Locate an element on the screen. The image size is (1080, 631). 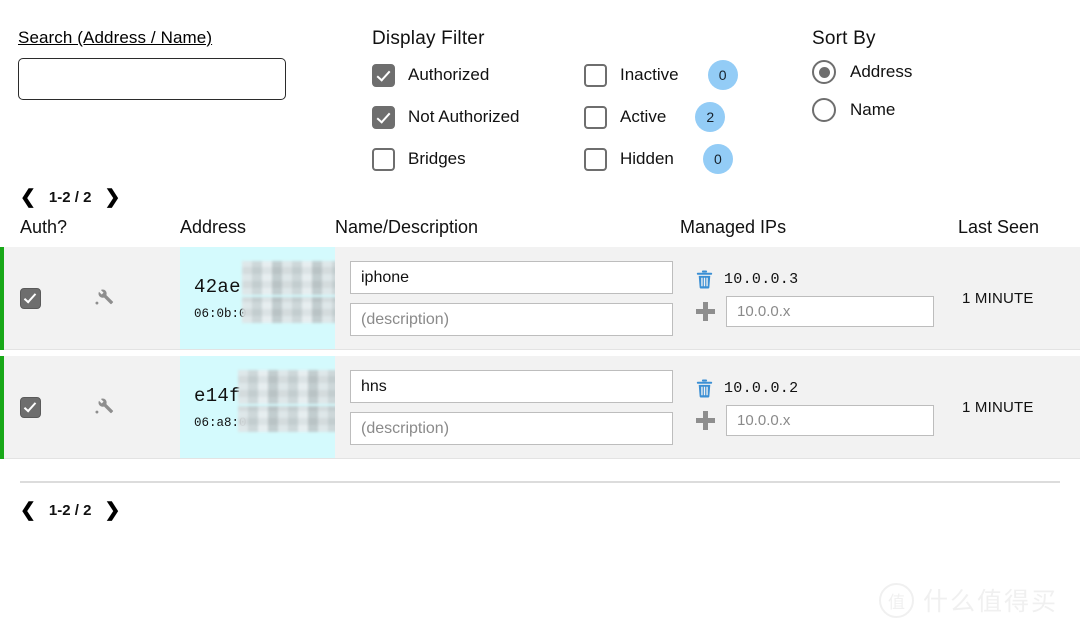
managed-ip-value: 10.0.0.2 is located at coordinates (761, 388).